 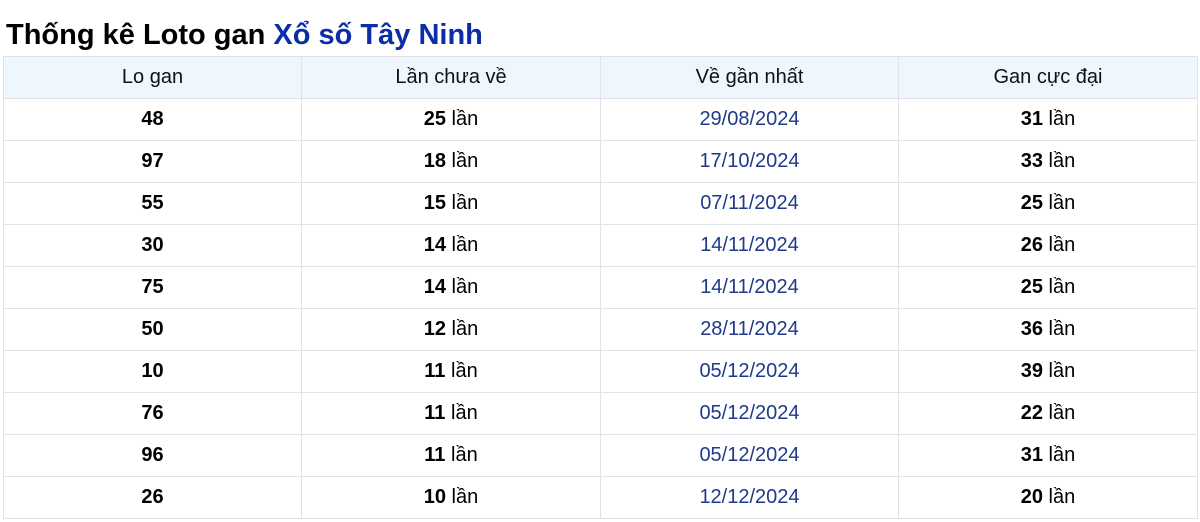 I want to click on header-lo-gan: Lo gan, so click(x=152, y=77).